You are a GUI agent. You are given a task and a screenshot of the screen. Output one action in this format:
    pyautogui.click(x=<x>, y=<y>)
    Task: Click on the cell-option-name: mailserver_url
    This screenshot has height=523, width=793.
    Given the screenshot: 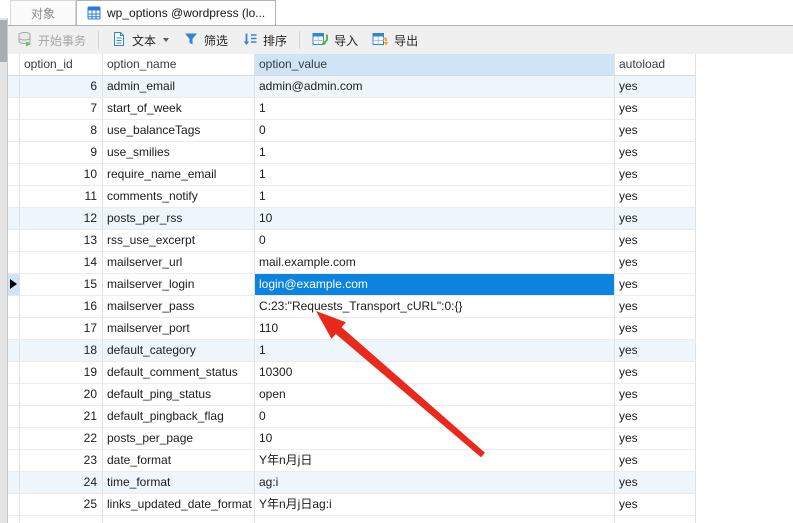 What is the action you would take?
    pyautogui.click(x=179, y=263)
    